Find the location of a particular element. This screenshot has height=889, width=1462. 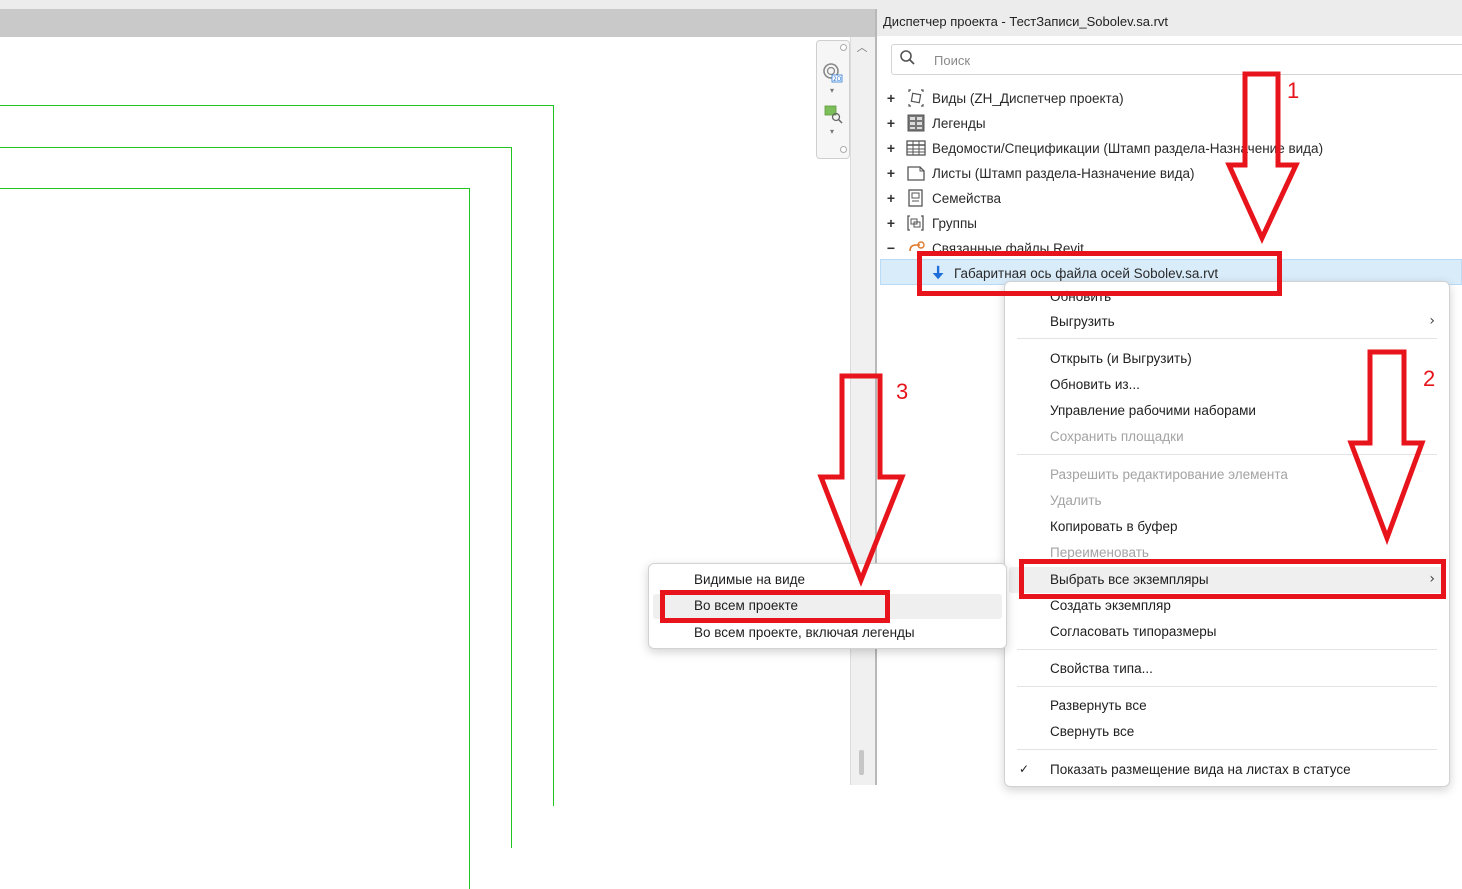

tree-item-legends: + Легенды is located at coordinates (935, 123).